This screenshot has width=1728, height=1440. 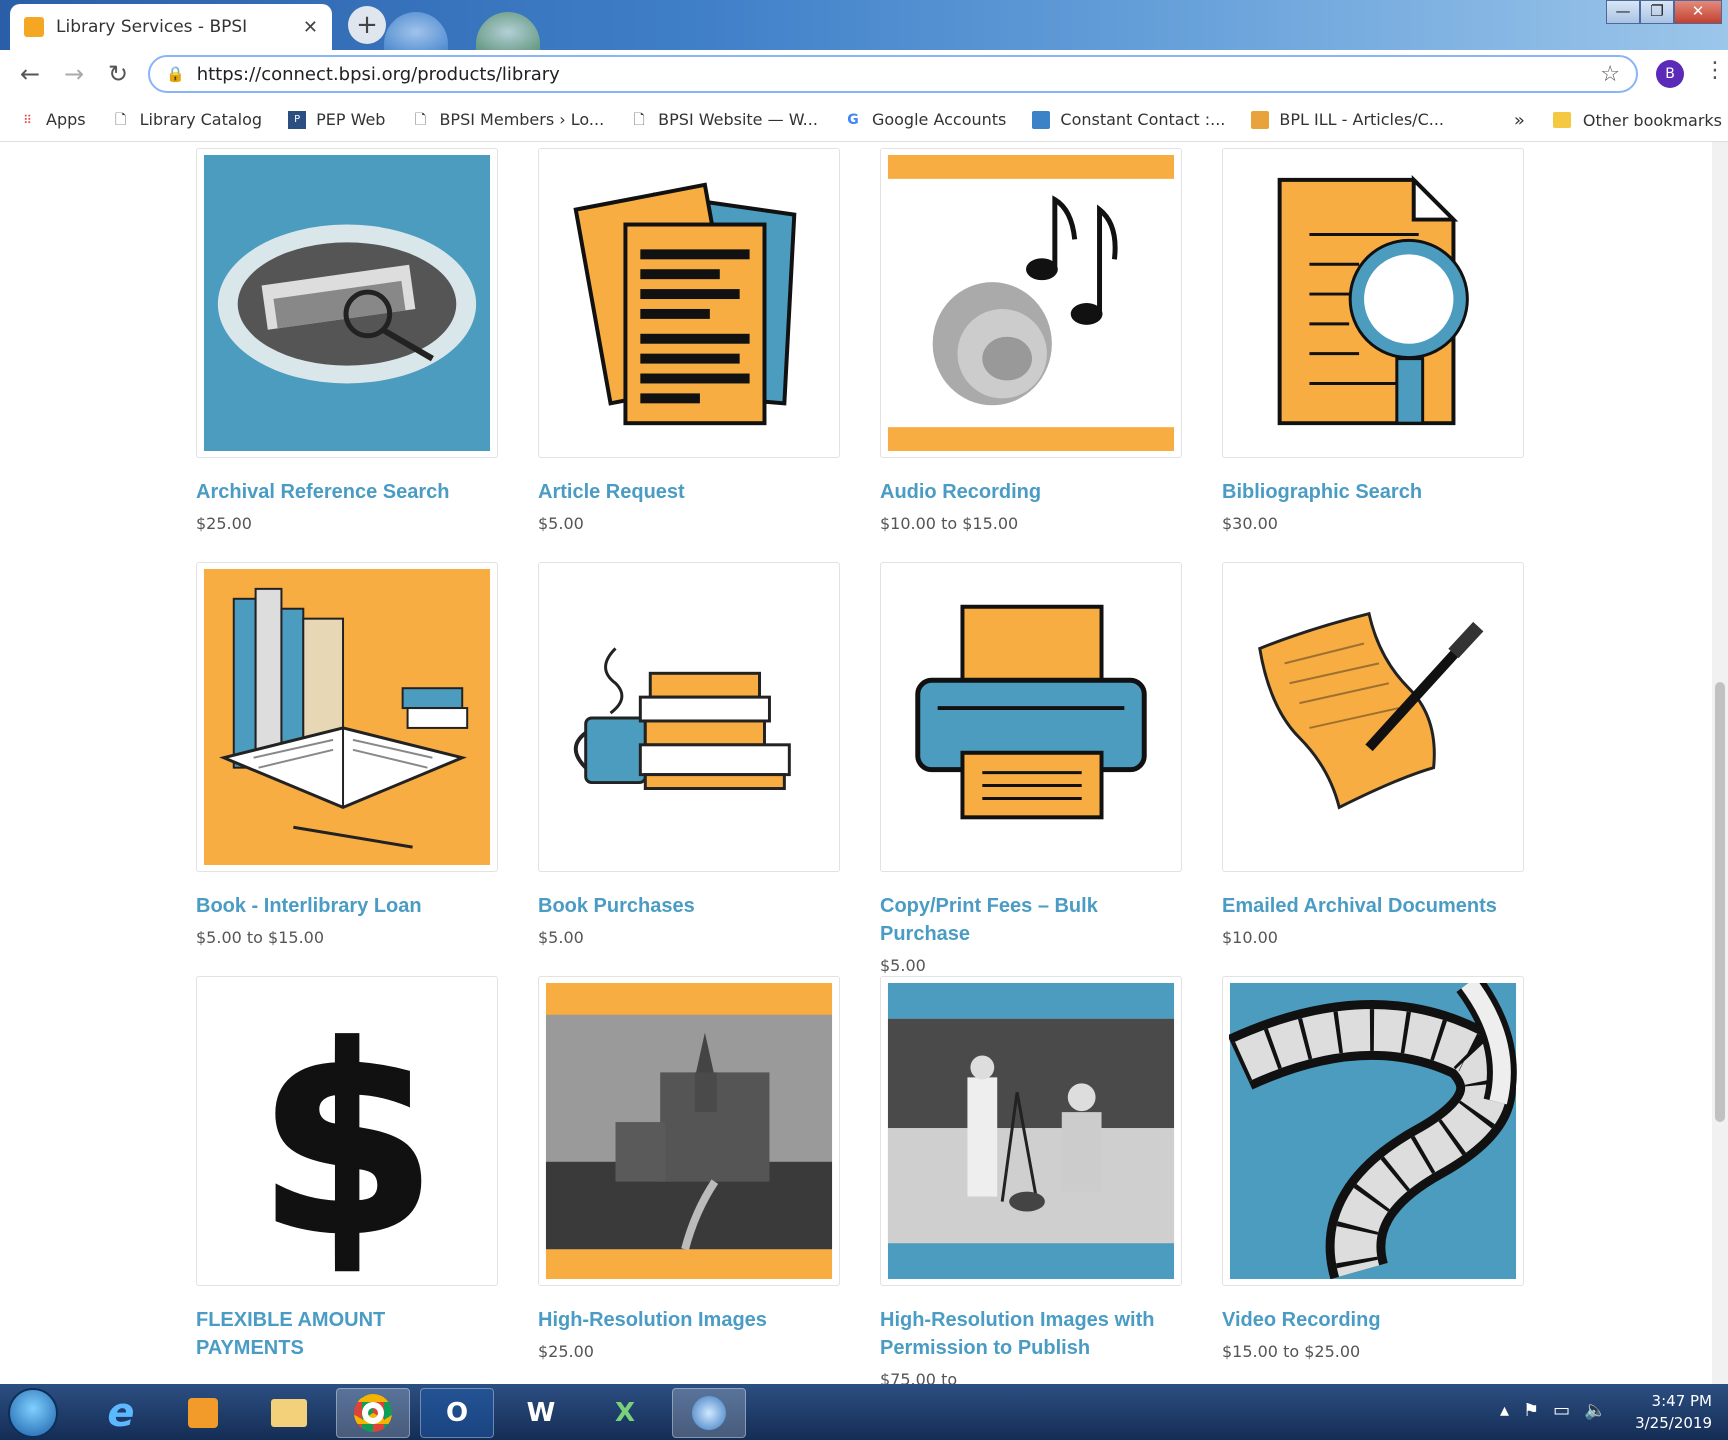 What do you see at coordinates (1250, 937) in the screenshot?
I see `product-price: $10.00` at bounding box center [1250, 937].